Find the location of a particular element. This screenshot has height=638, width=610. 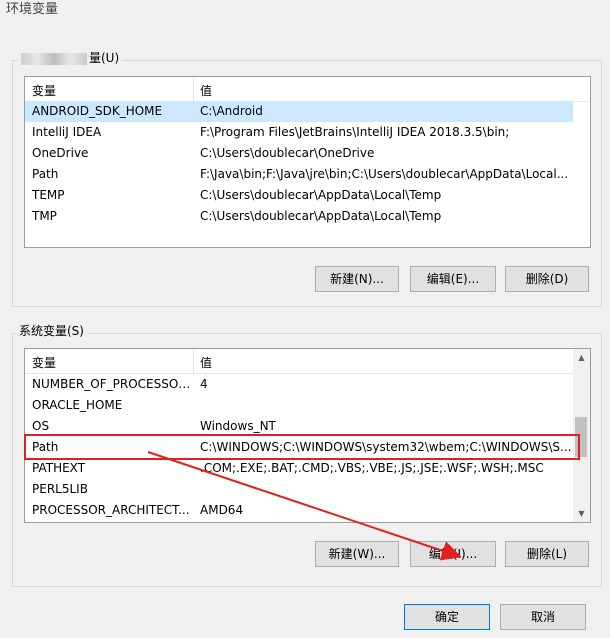

variable-value: AMD64 is located at coordinates (222, 510).